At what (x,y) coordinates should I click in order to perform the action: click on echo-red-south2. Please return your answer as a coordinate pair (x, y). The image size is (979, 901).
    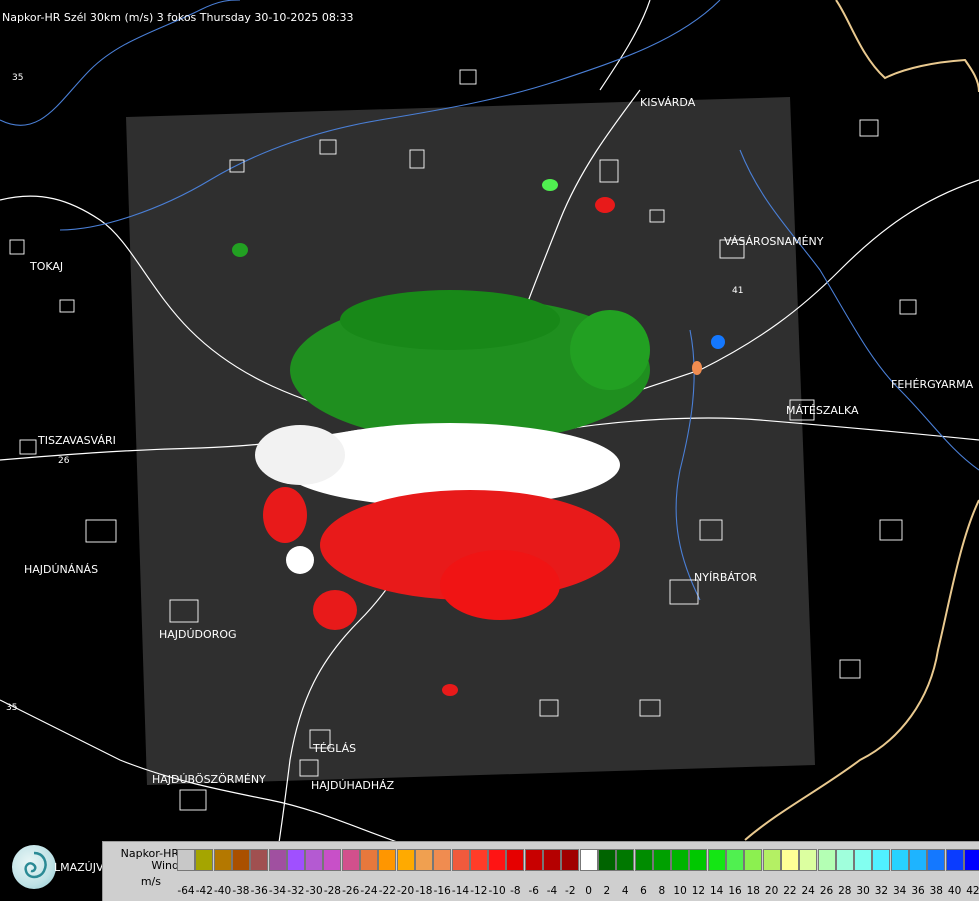
    Looking at the image, I should click on (450, 690).